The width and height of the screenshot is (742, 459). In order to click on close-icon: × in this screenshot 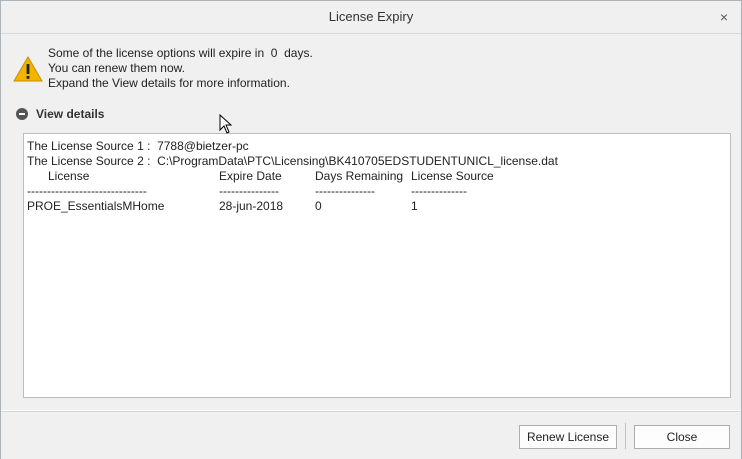, I will do `click(724, 17)`.